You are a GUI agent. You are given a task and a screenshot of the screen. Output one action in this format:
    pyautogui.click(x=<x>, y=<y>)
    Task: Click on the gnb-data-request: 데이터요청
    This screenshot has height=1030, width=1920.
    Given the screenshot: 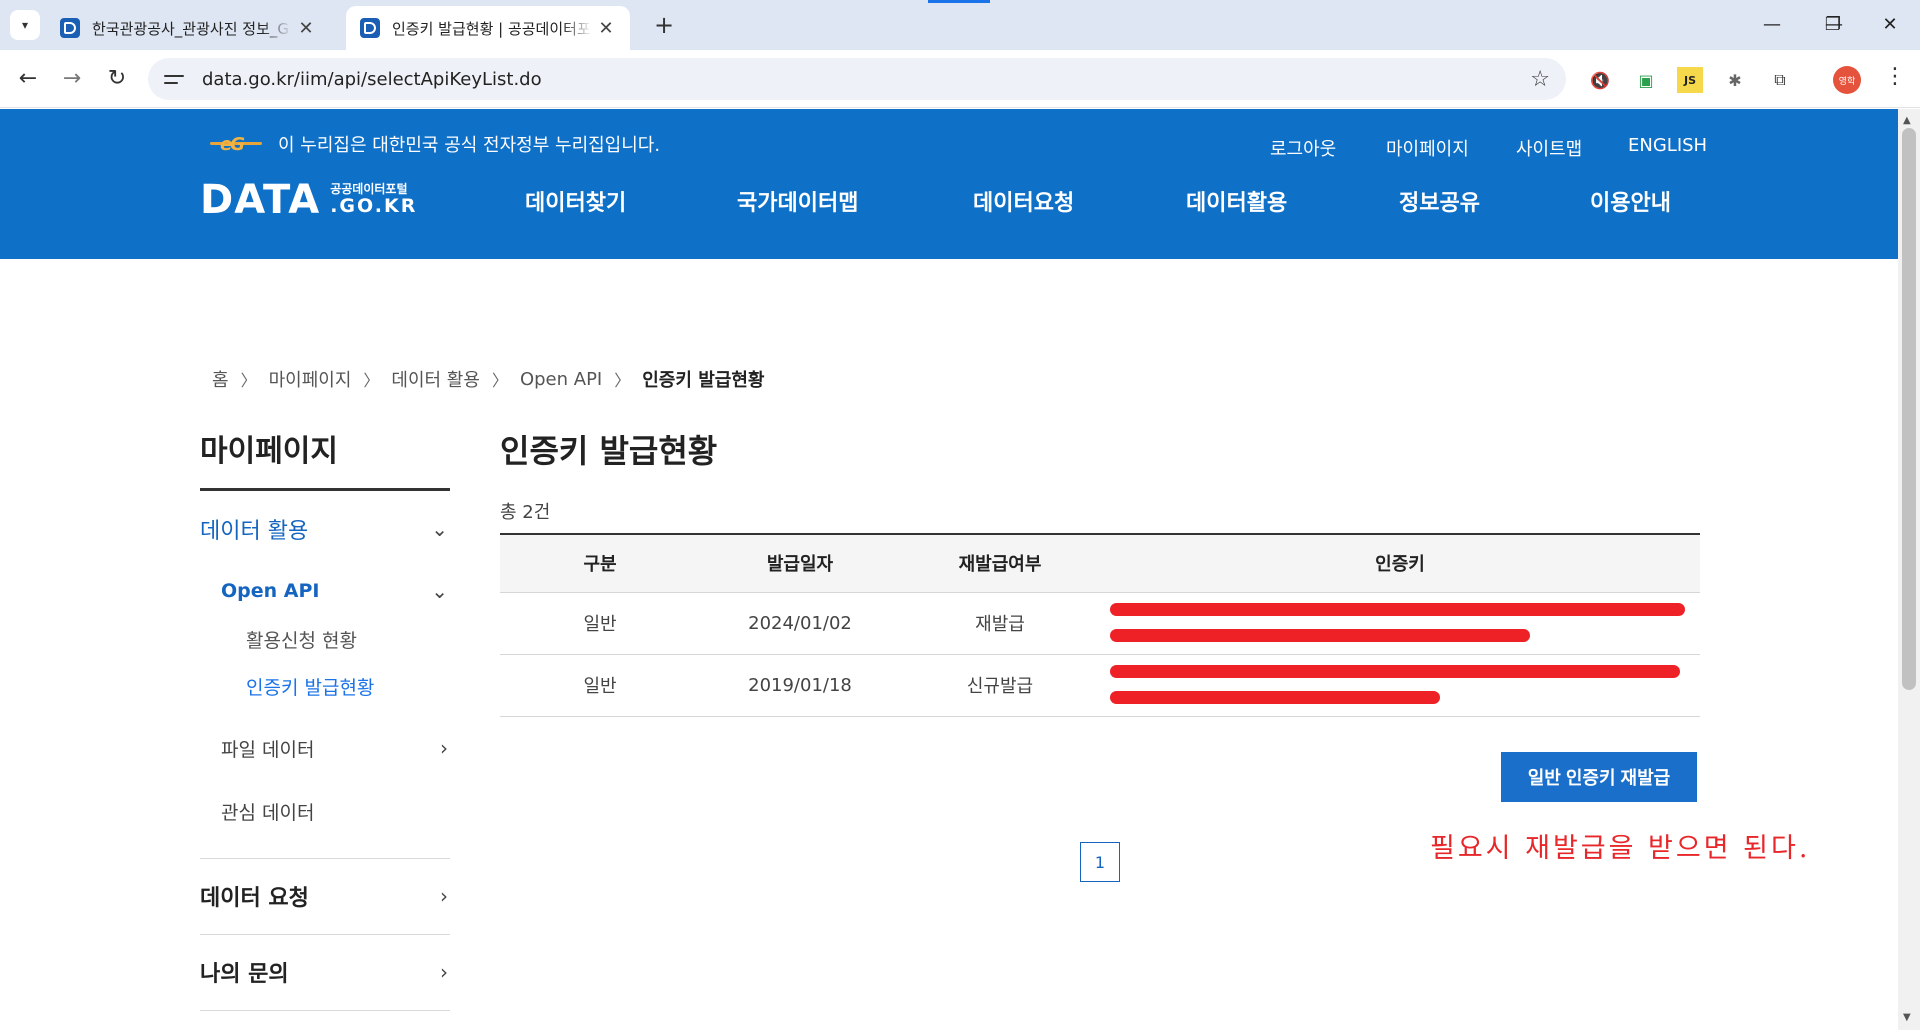 What is the action you would take?
    pyautogui.click(x=1023, y=201)
    